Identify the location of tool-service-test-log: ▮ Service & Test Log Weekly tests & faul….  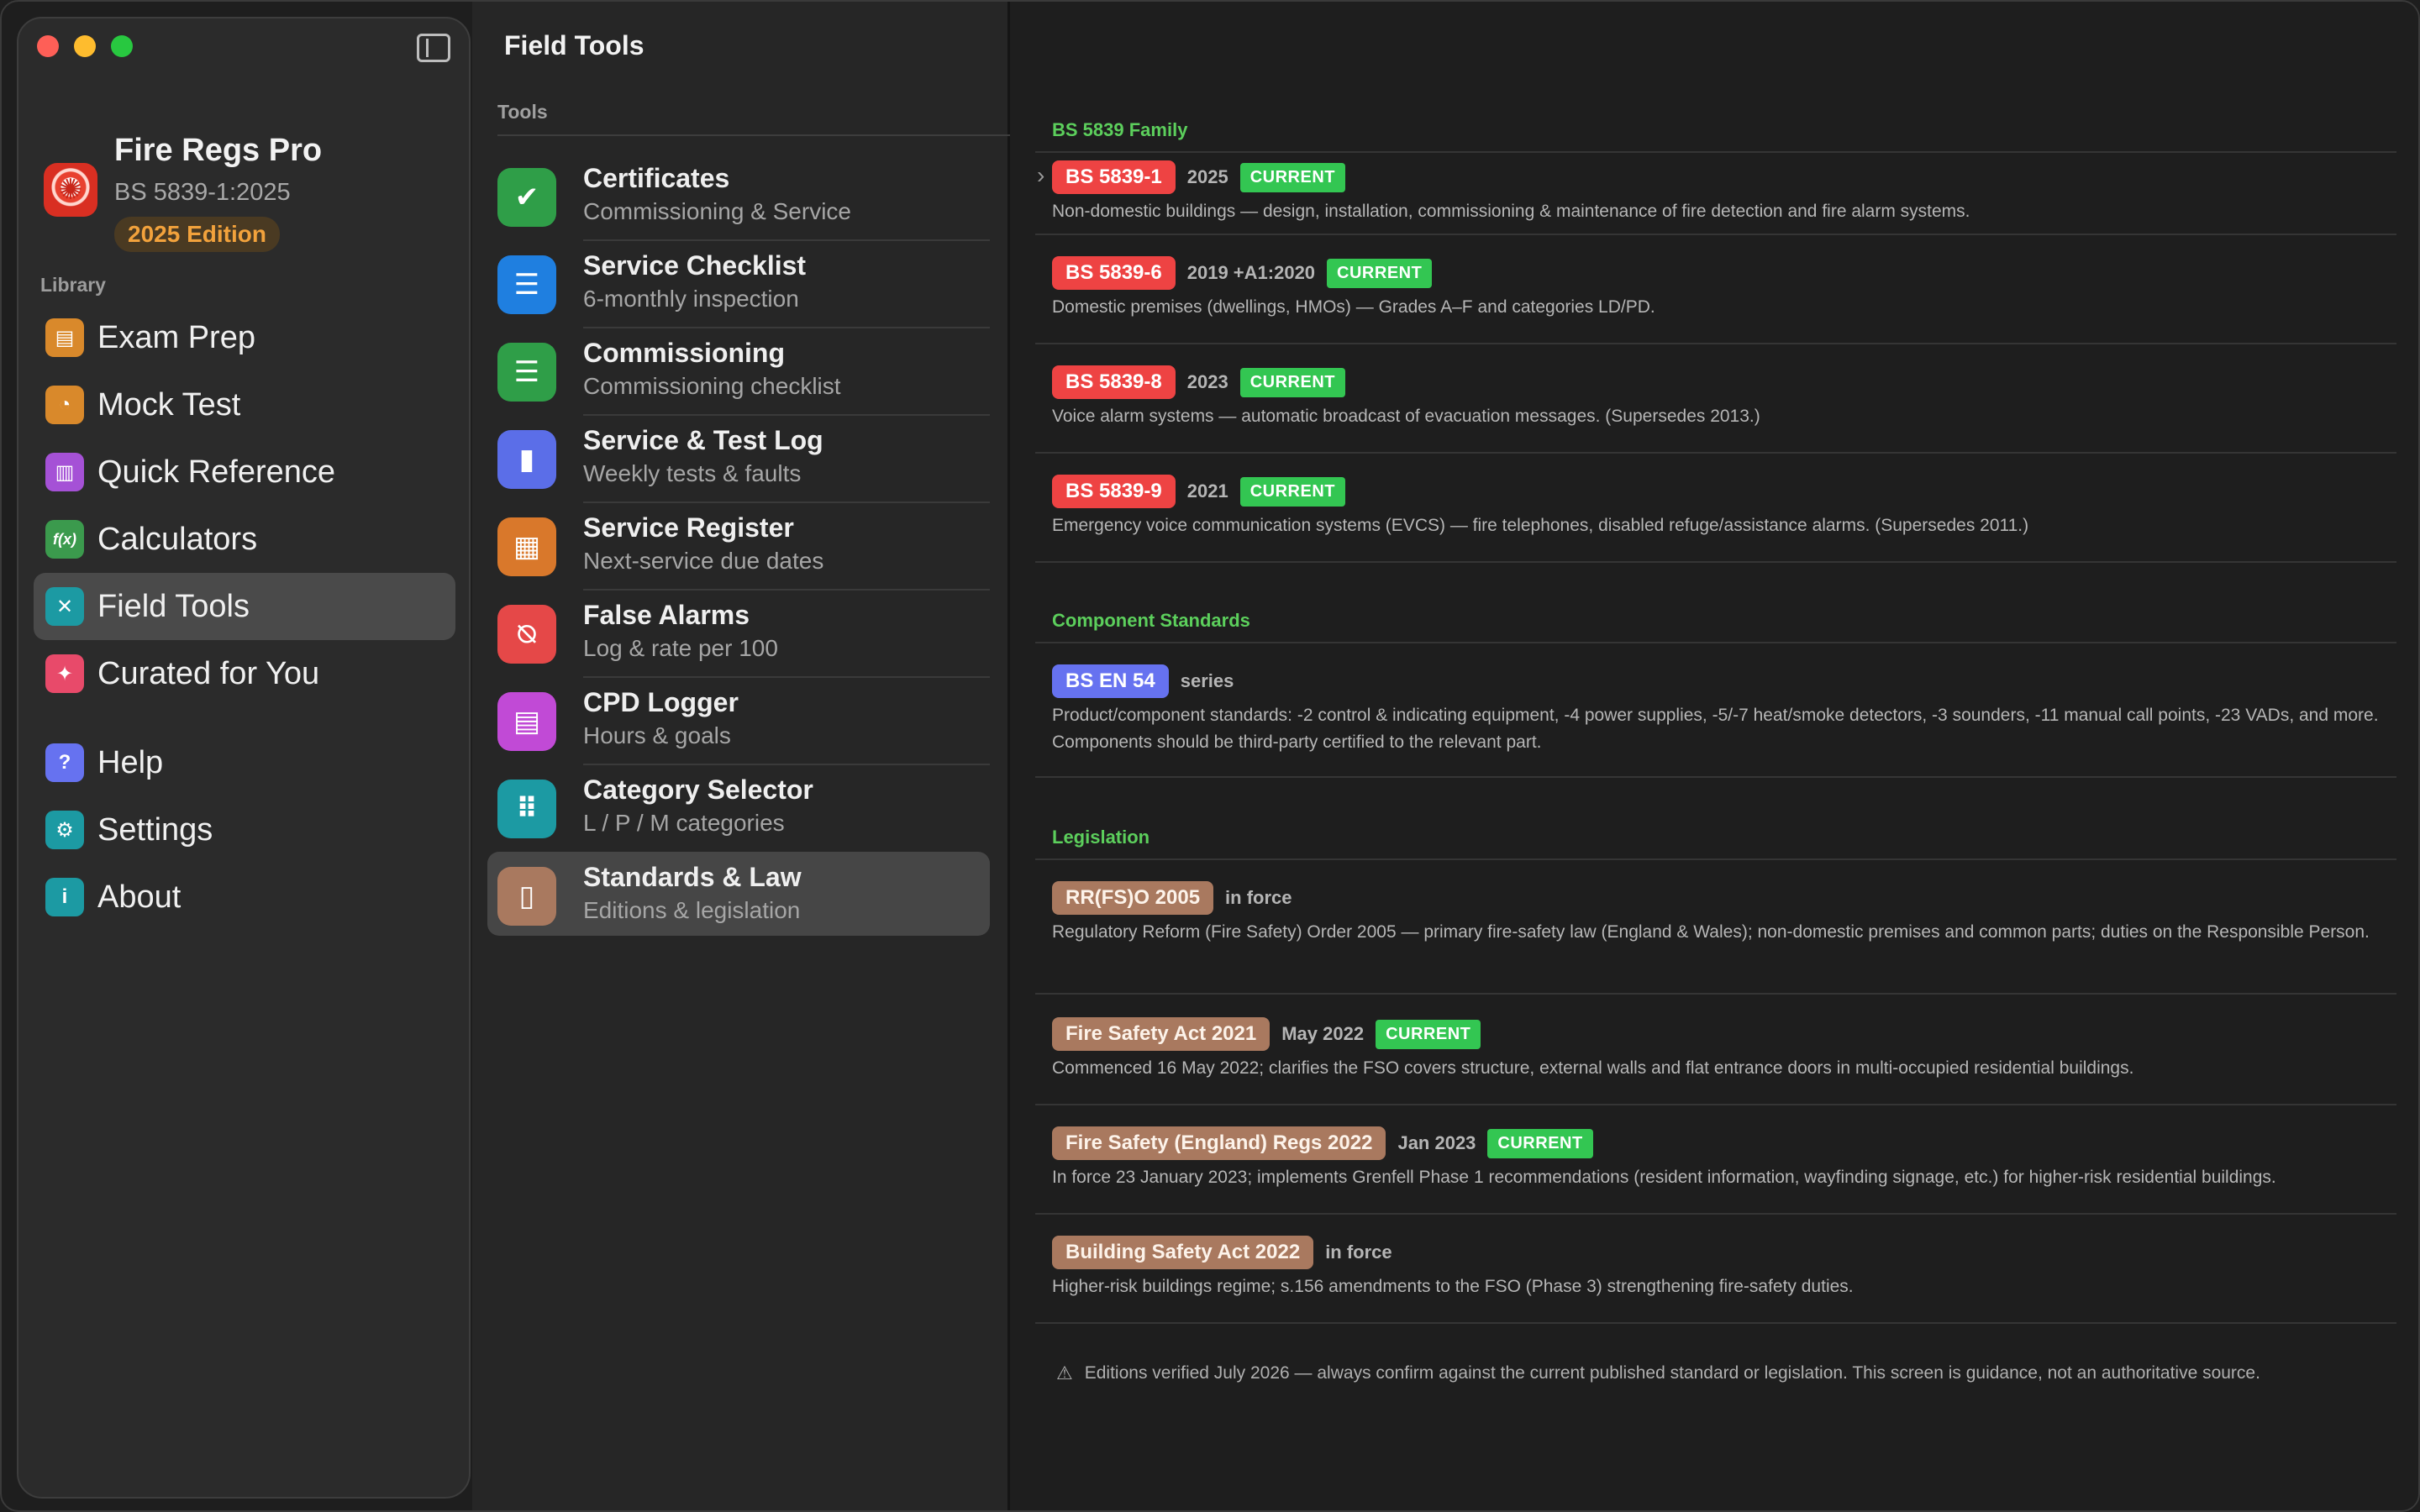
(738, 459).